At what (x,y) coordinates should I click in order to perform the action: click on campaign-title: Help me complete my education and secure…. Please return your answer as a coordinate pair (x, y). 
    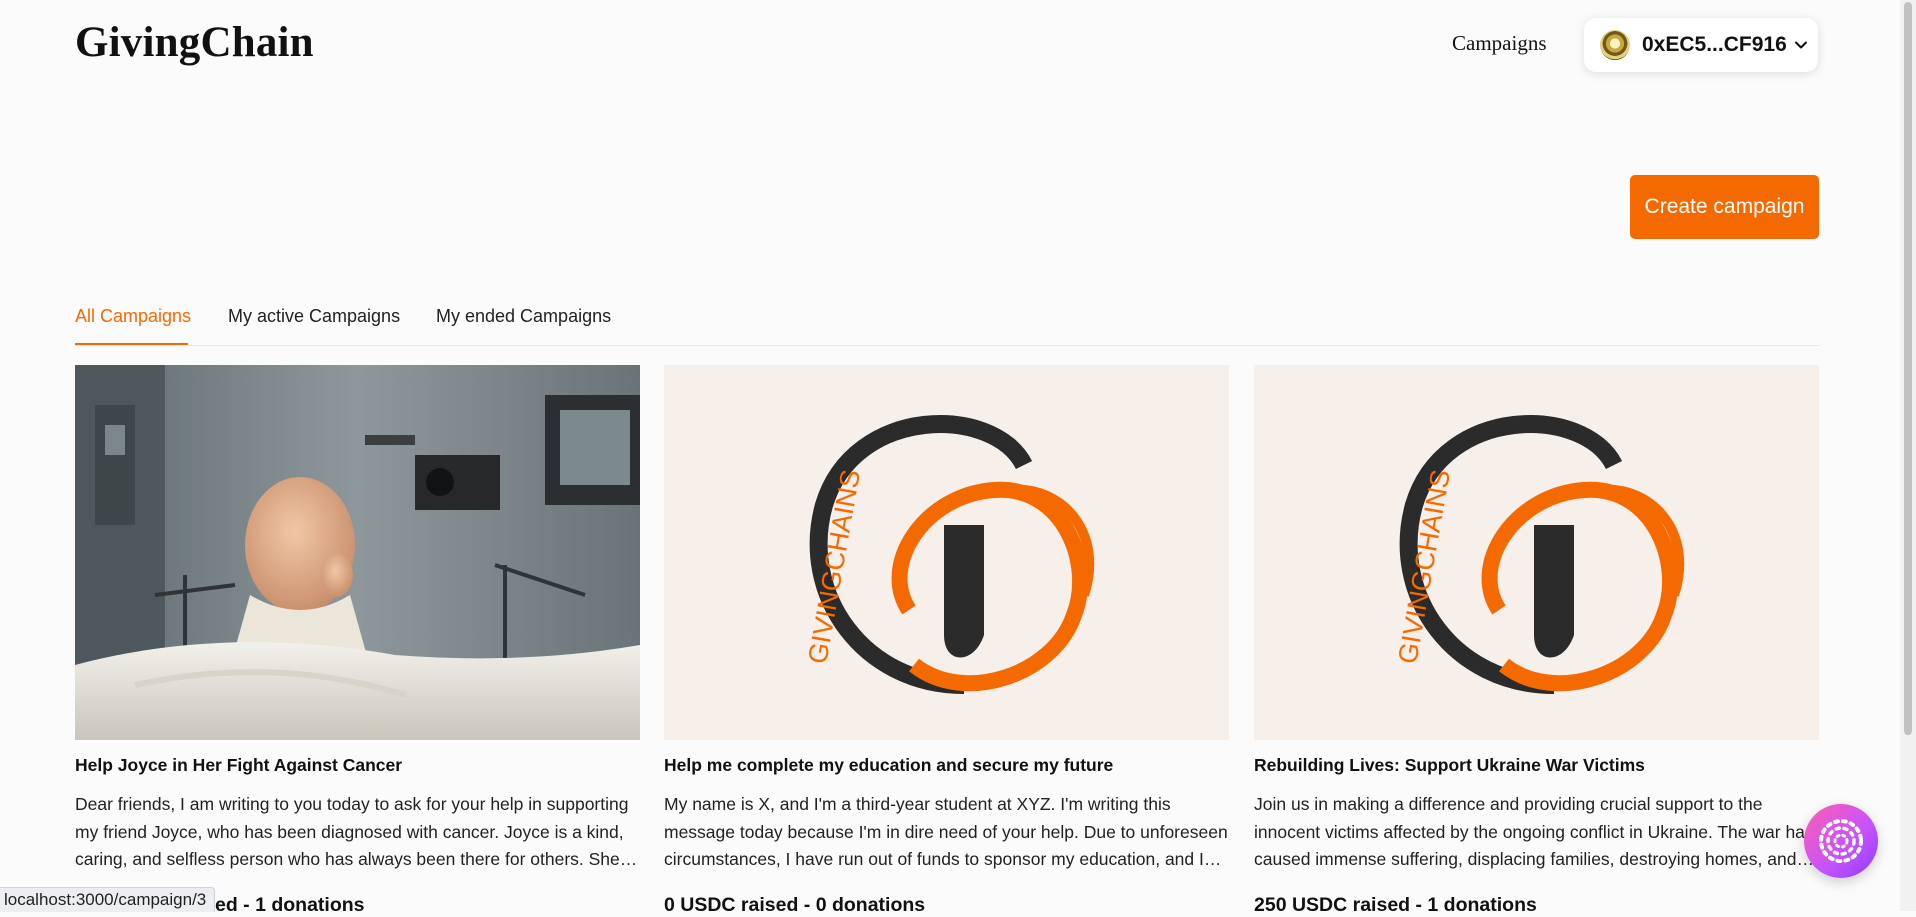
    Looking at the image, I should click on (946, 765).